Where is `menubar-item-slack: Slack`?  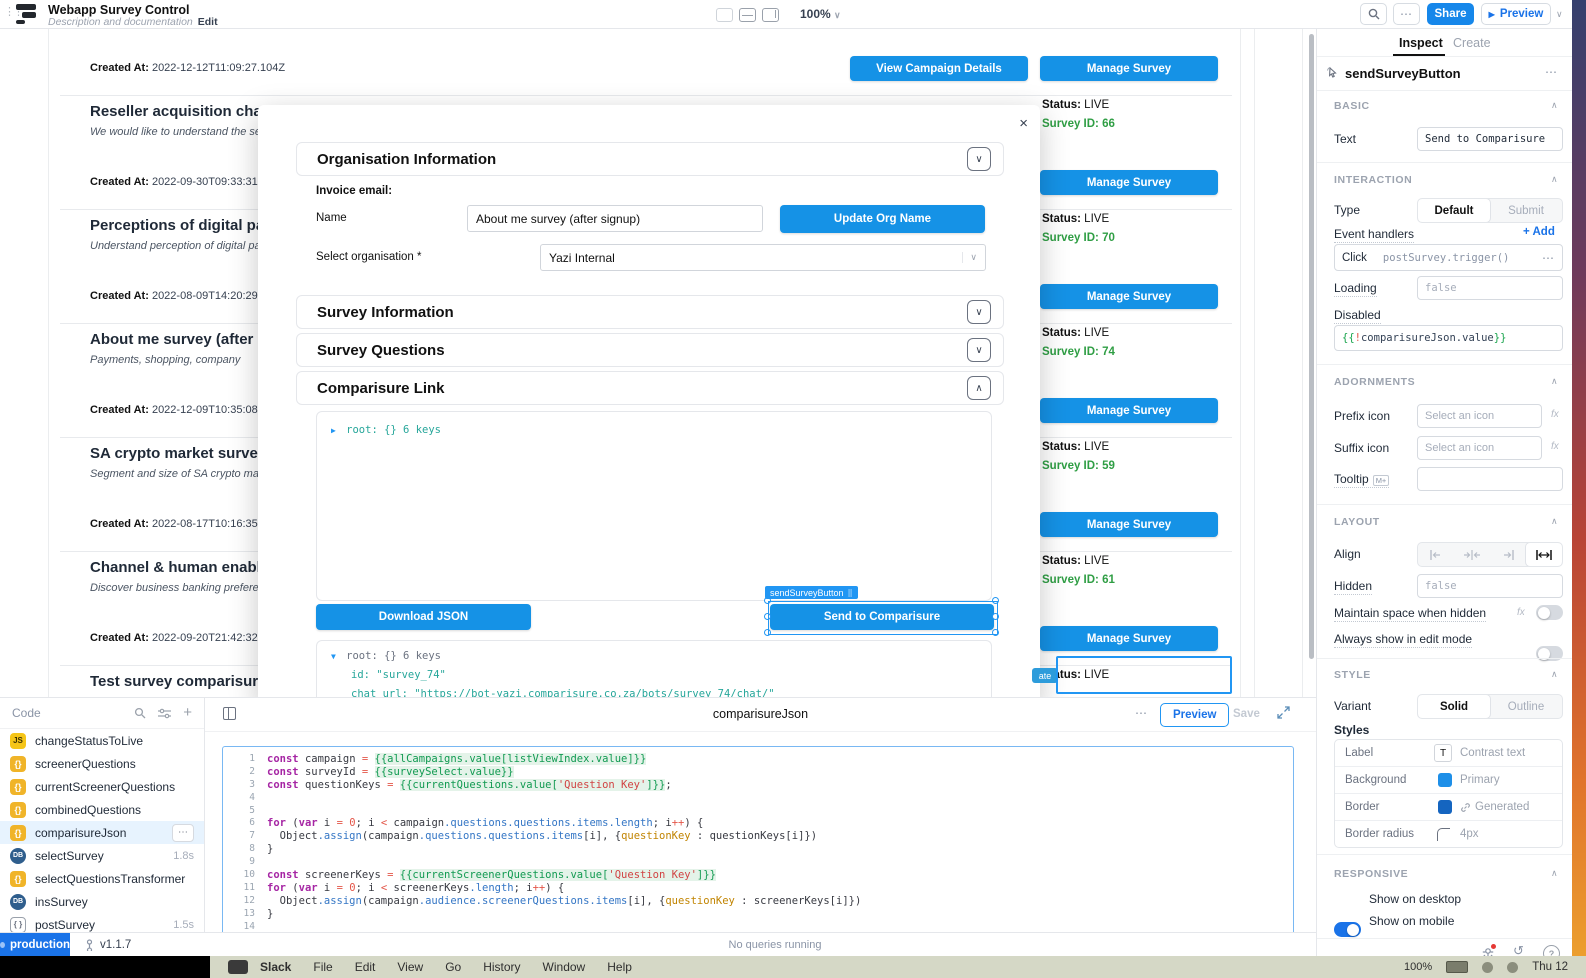
menubar-item-slack: Slack is located at coordinates (275, 967).